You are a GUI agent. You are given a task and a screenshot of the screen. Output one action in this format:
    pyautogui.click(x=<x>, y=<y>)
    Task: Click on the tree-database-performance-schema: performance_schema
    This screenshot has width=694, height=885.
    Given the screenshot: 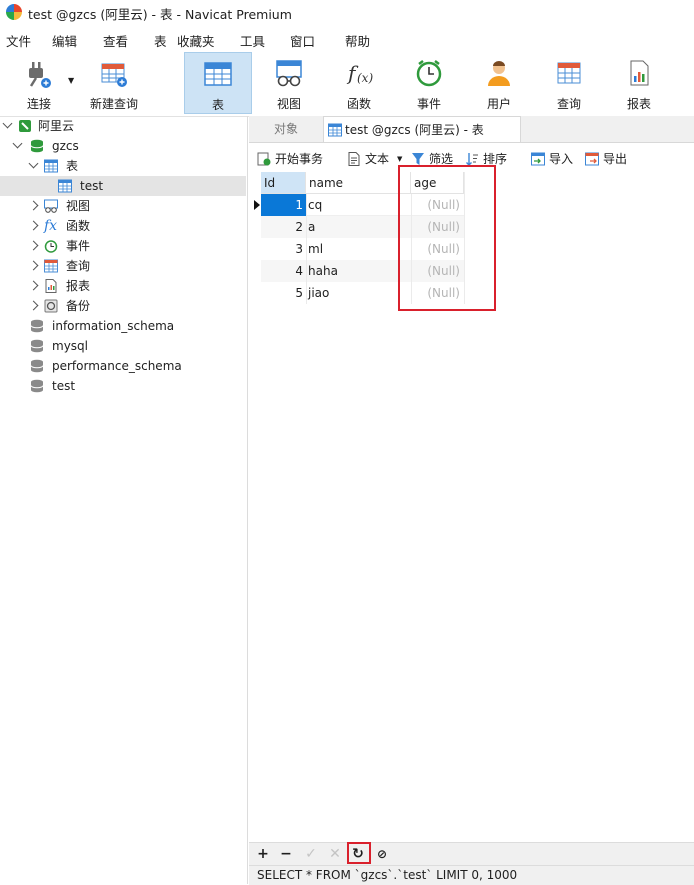 What is the action you would take?
    pyautogui.click(x=123, y=366)
    